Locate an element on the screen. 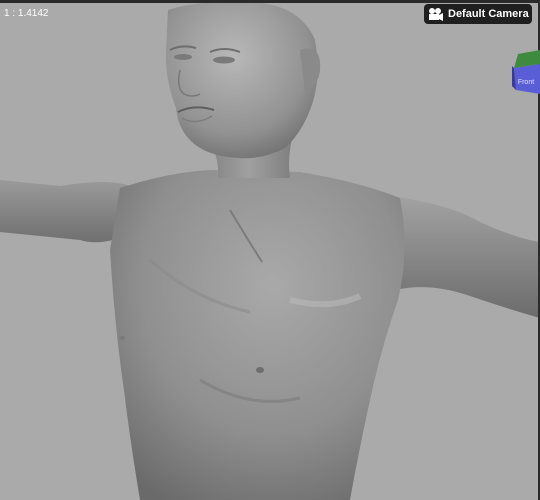  video-camera-icon is located at coordinates (436, 14).